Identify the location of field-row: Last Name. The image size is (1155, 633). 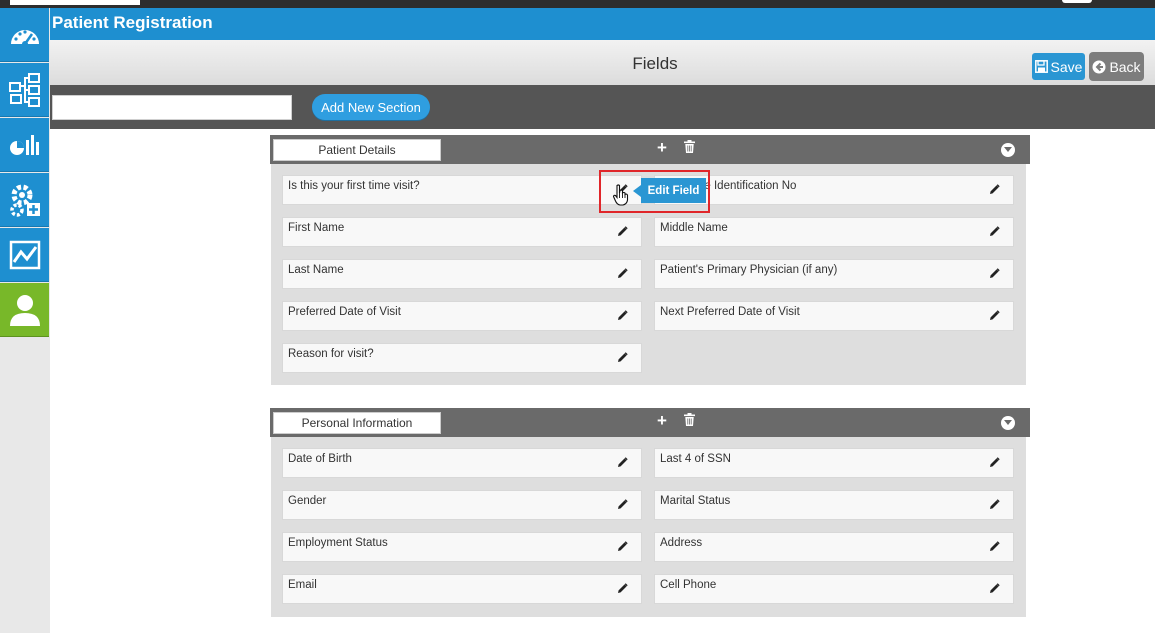
(462, 274).